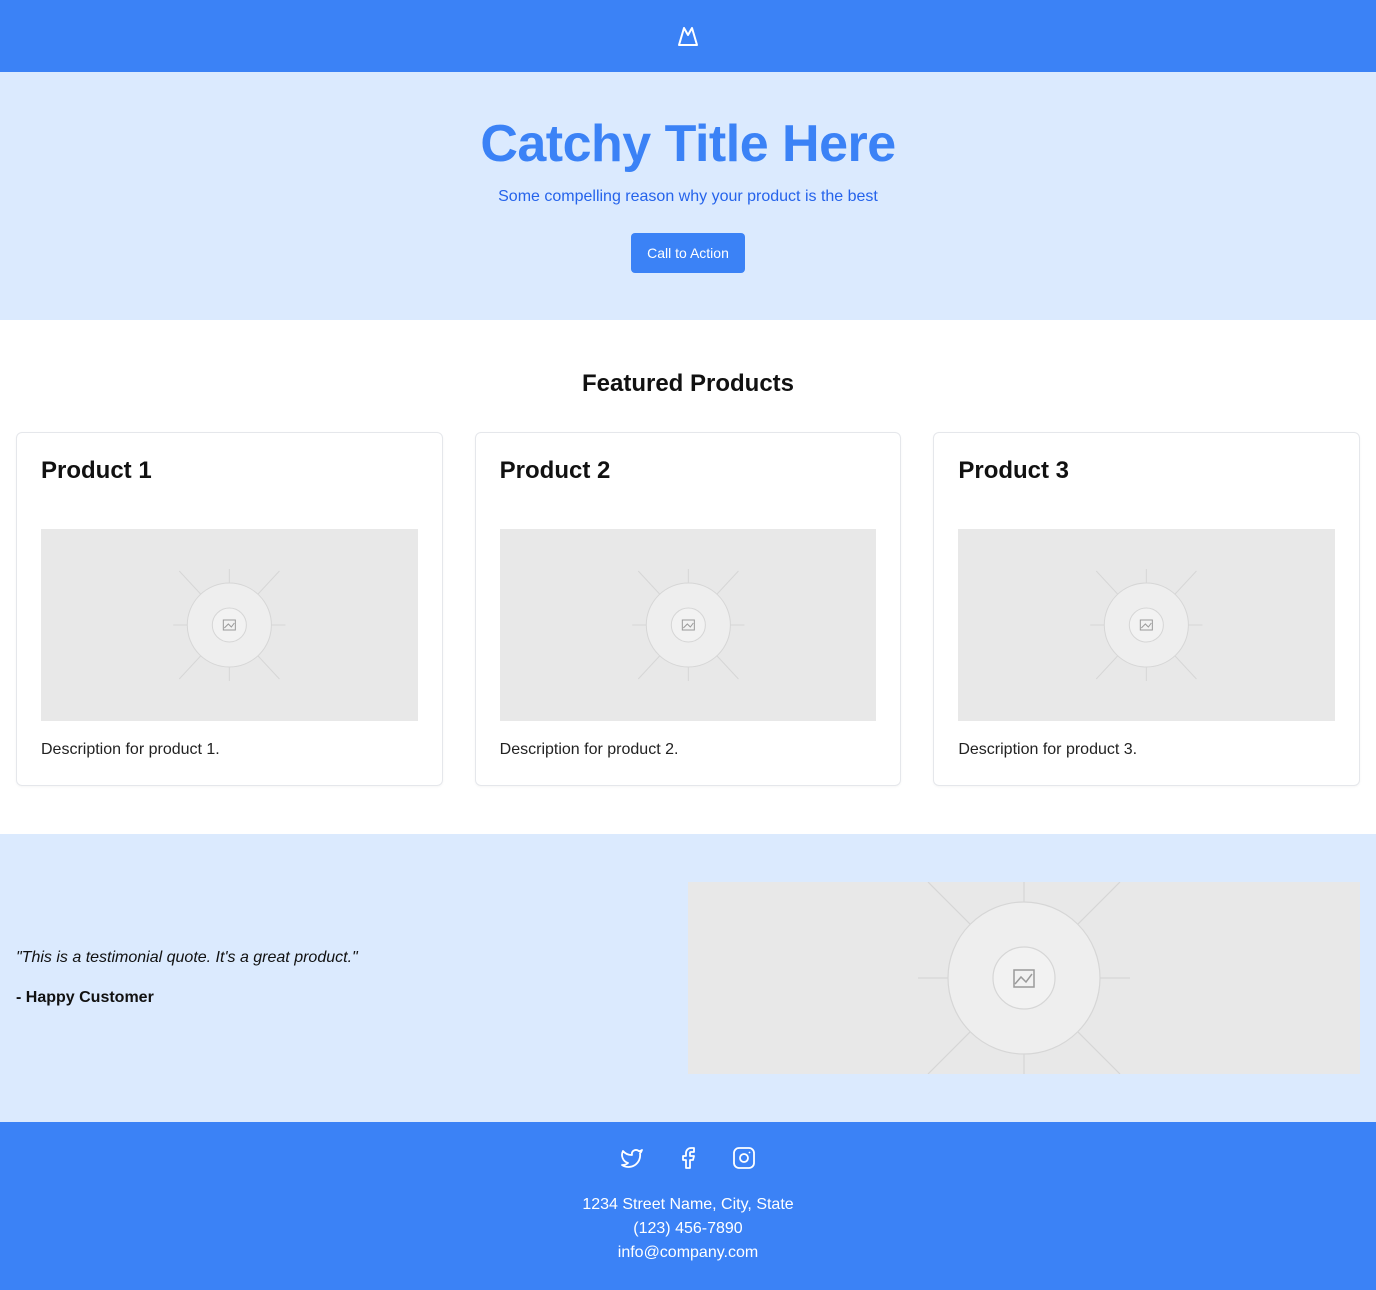  I want to click on top-bar, so click(688, 36).